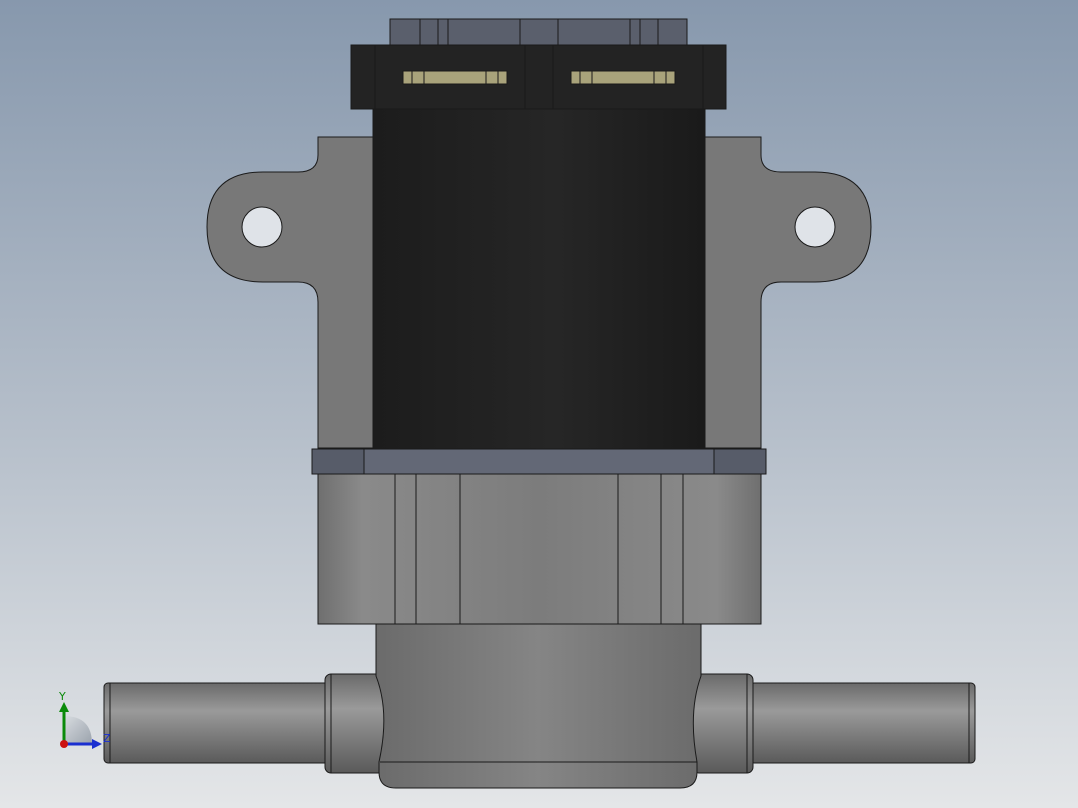  What do you see at coordinates (262, 227) in the screenshot?
I see `mounting-hole-left` at bounding box center [262, 227].